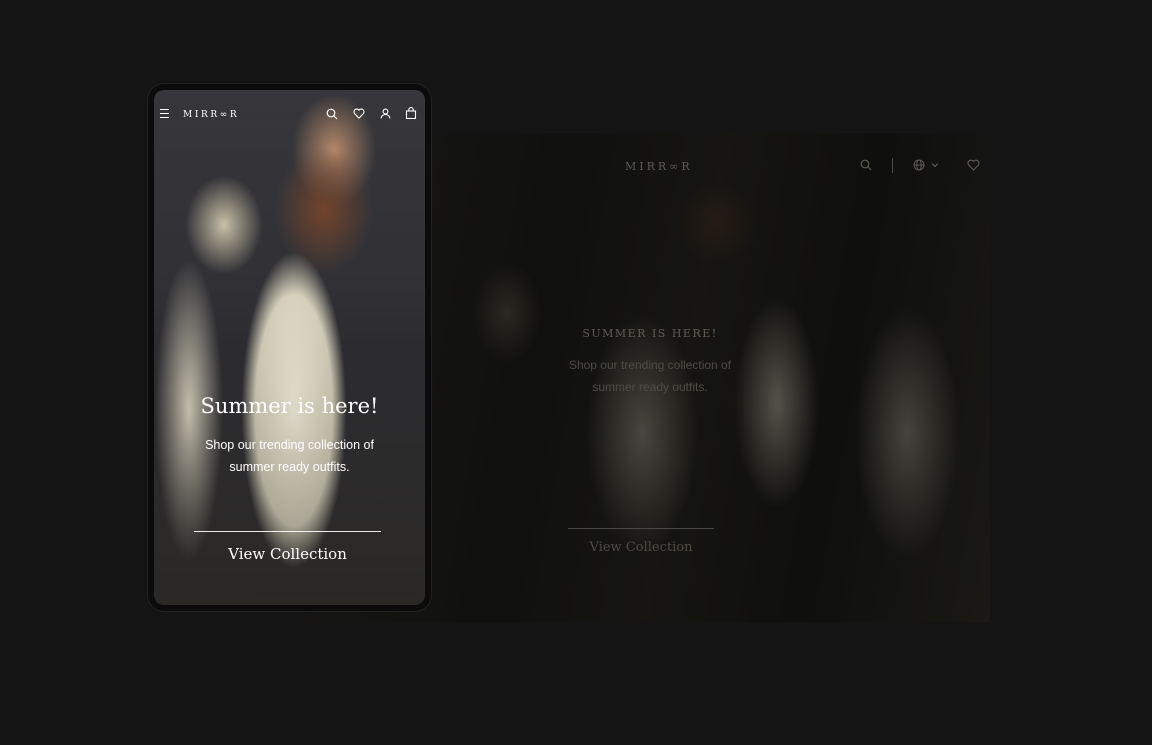  What do you see at coordinates (935, 165) in the screenshot?
I see `chevron-down-icon` at bounding box center [935, 165].